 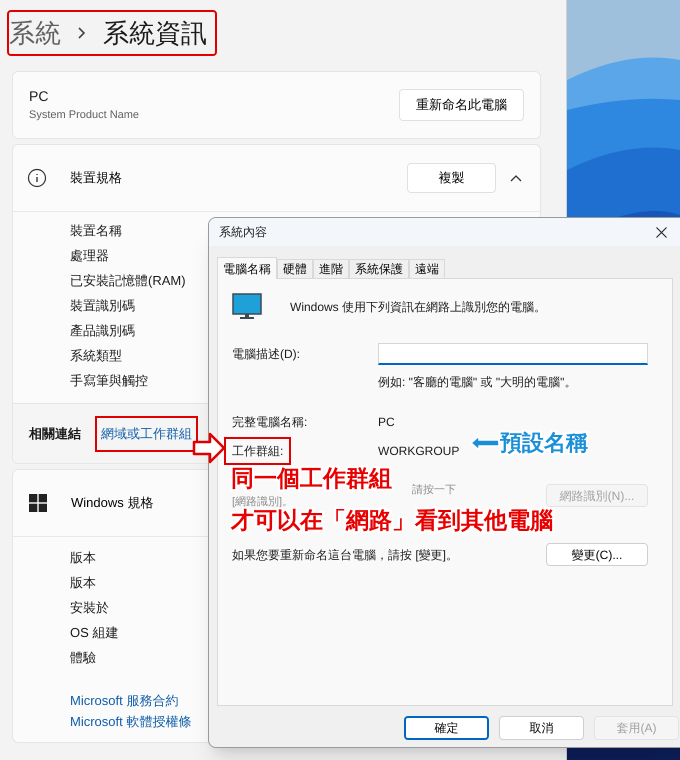 What do you see at coordinates (37, 178) in the screenshot?
I see `info-icon` at bounding box center [37, 178].